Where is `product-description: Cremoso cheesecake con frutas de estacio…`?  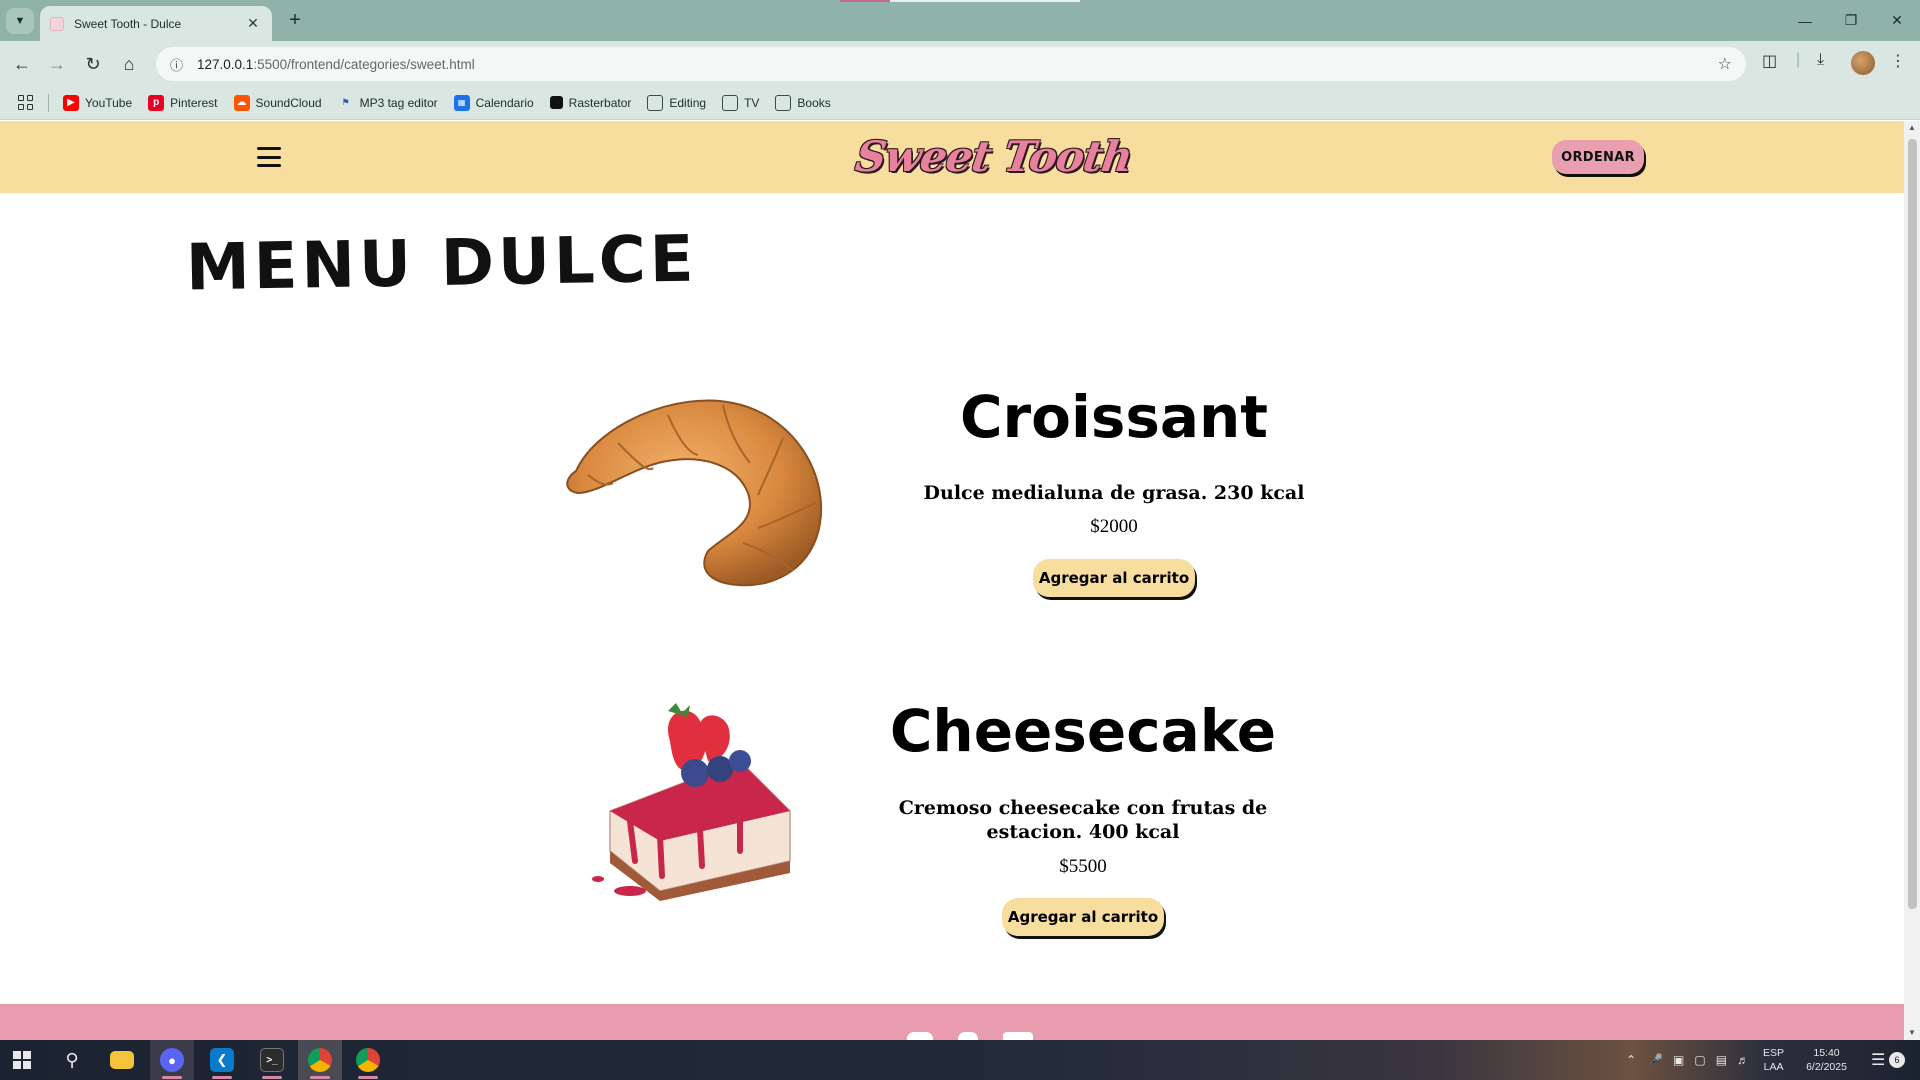 product-description: Cremoso cheesecake con frutas de estacio… is located at coordinates (1083, 820).